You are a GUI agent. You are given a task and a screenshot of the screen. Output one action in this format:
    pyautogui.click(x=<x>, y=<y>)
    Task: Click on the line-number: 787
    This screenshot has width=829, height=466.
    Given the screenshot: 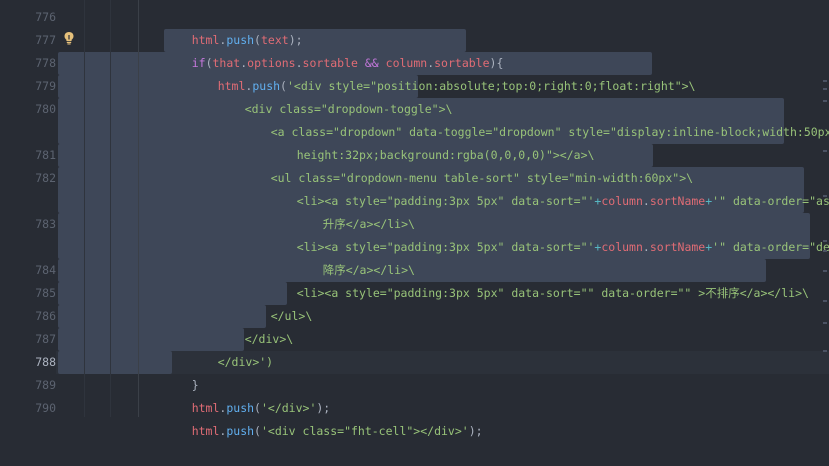 What is the action you would take?
    pyautogui.click(x=45, y=339)
    